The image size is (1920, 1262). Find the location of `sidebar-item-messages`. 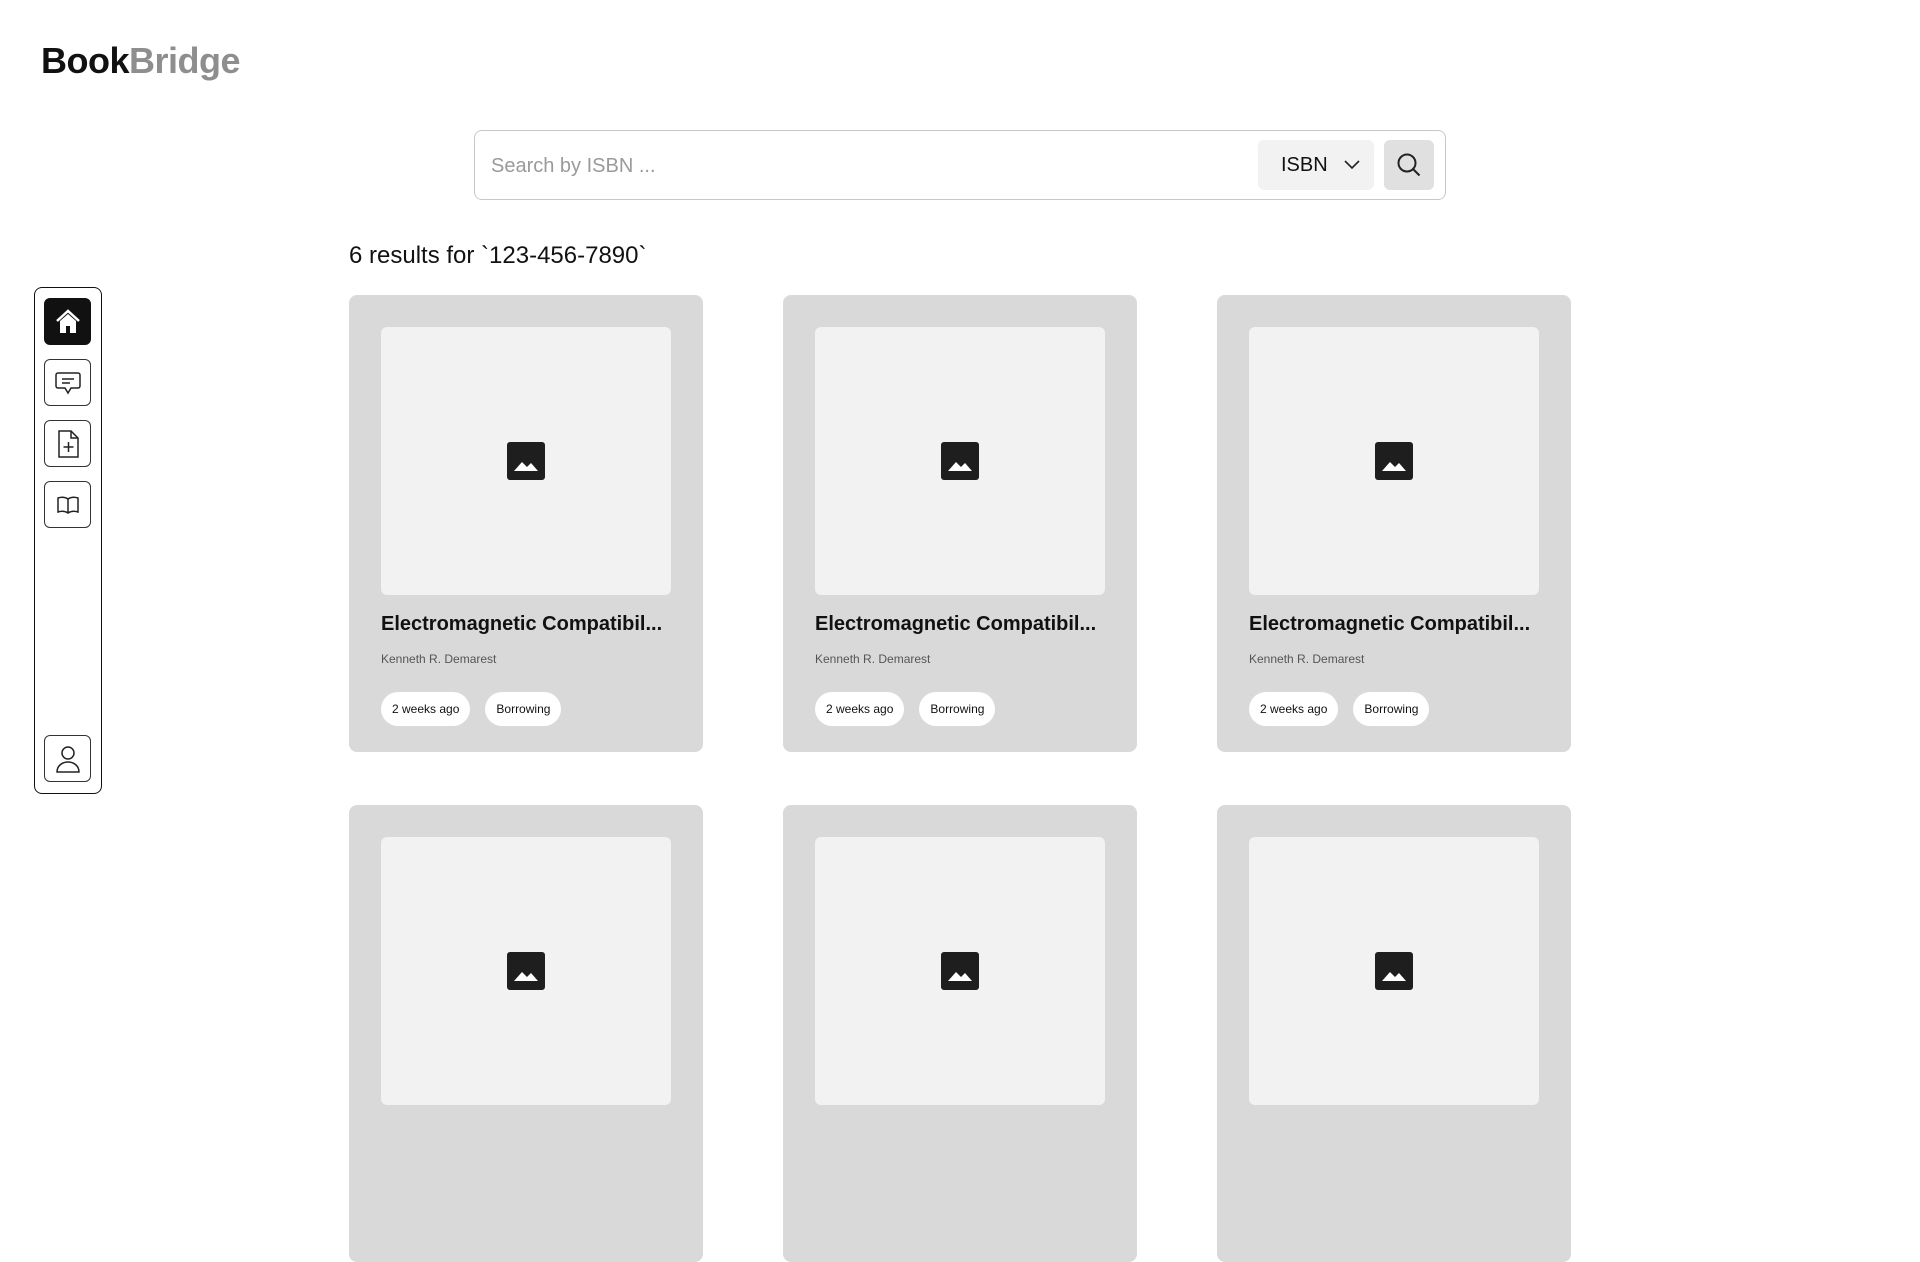

sidebar-item-messages is located at coordinates (67, 382).